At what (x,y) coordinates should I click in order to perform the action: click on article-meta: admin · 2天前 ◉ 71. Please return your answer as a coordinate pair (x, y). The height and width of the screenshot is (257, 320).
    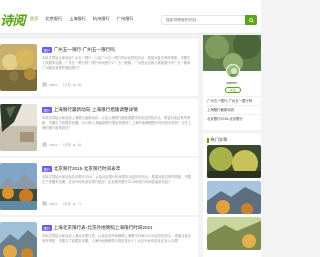
    Looking at the image, I should click on (61, 203).